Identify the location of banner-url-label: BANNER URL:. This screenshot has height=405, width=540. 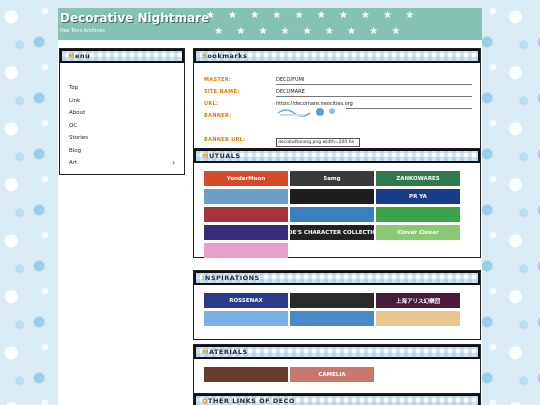
(225, 140).